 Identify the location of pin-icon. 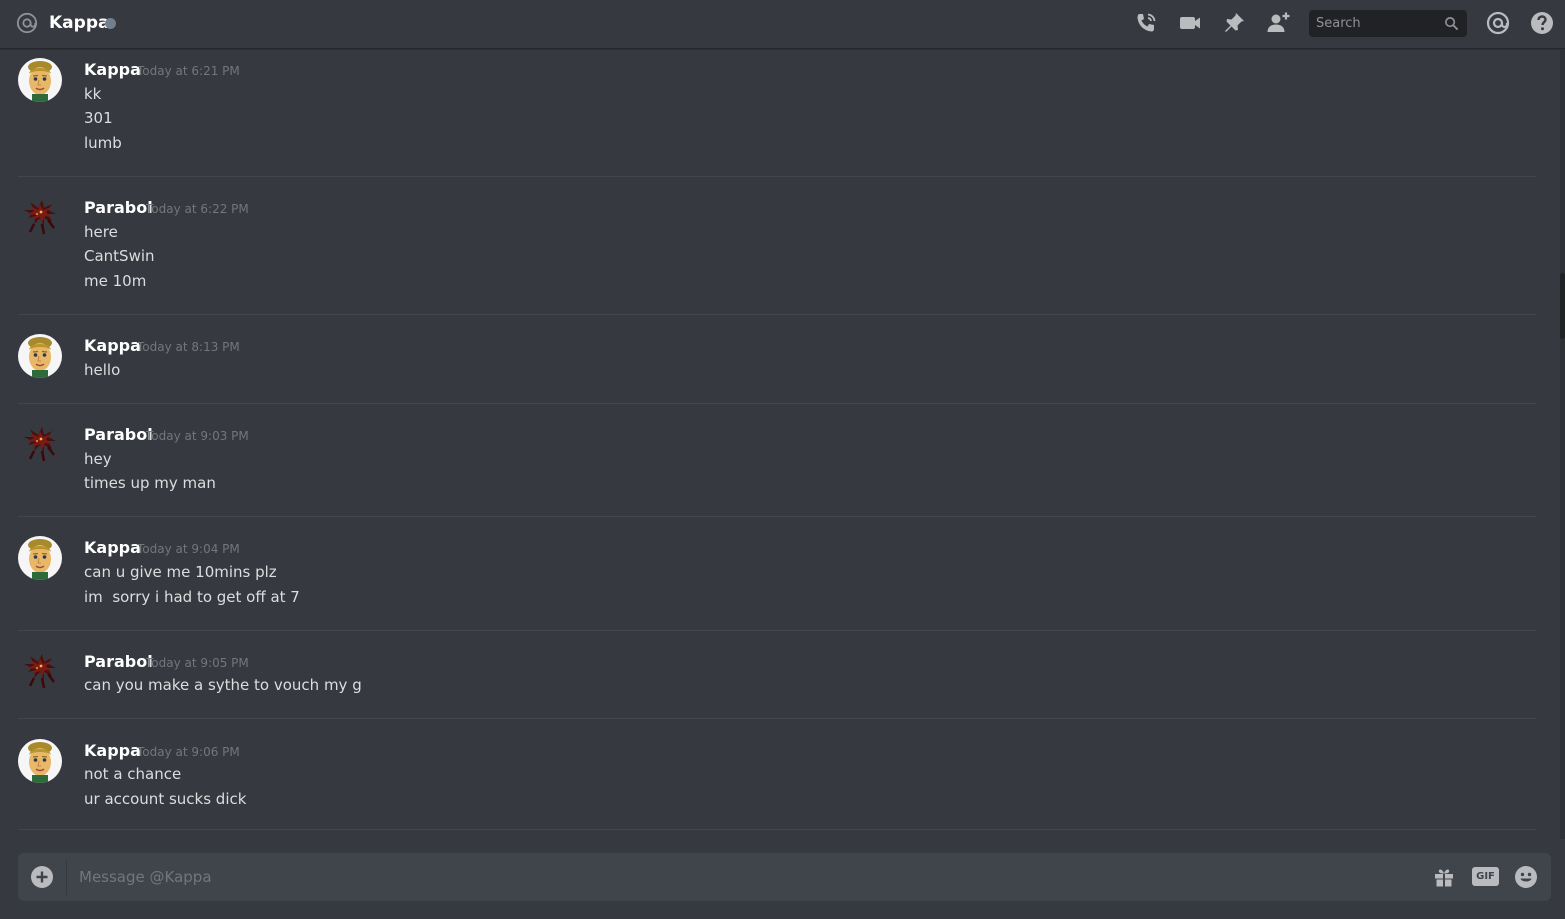
(1234, 23).